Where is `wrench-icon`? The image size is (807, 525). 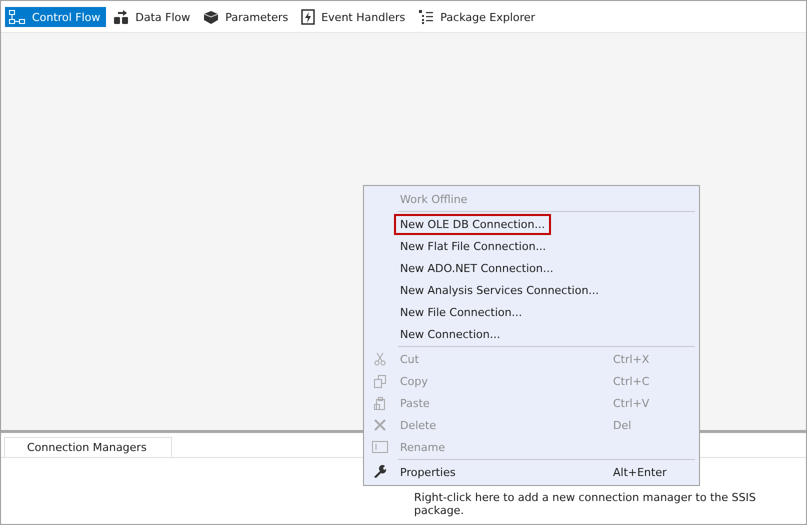 wrench-icon is located at coordinates (380, 472).